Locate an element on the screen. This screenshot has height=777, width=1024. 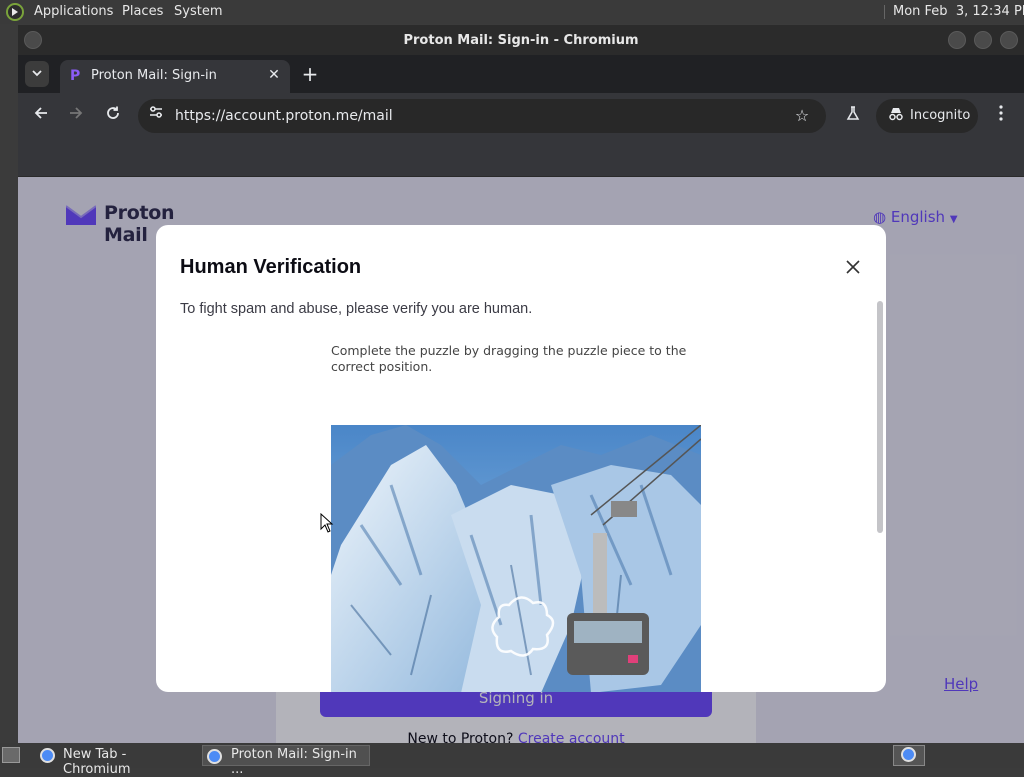
kebab-menu-icon is located at coordinates (1001, 113).